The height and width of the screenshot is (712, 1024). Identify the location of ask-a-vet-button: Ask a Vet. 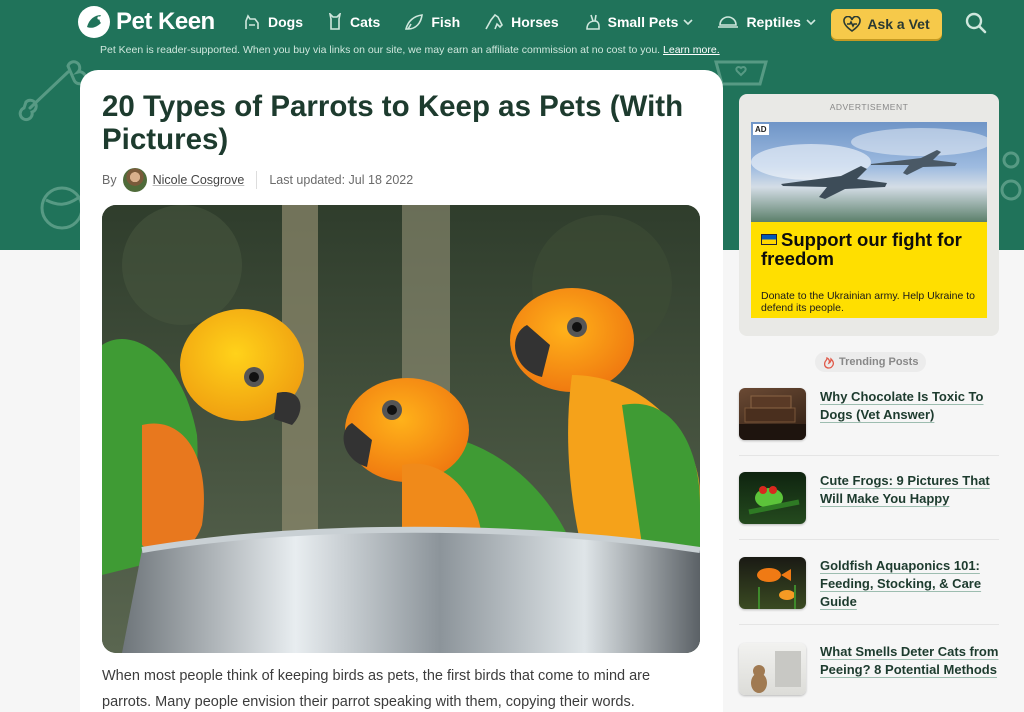
(886, 24).